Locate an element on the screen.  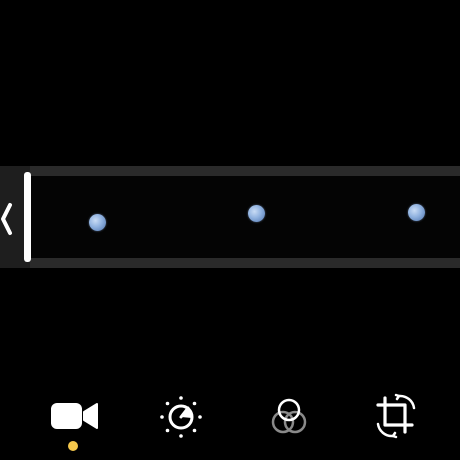
filters-tool-button is located at coordinates (289, 416).